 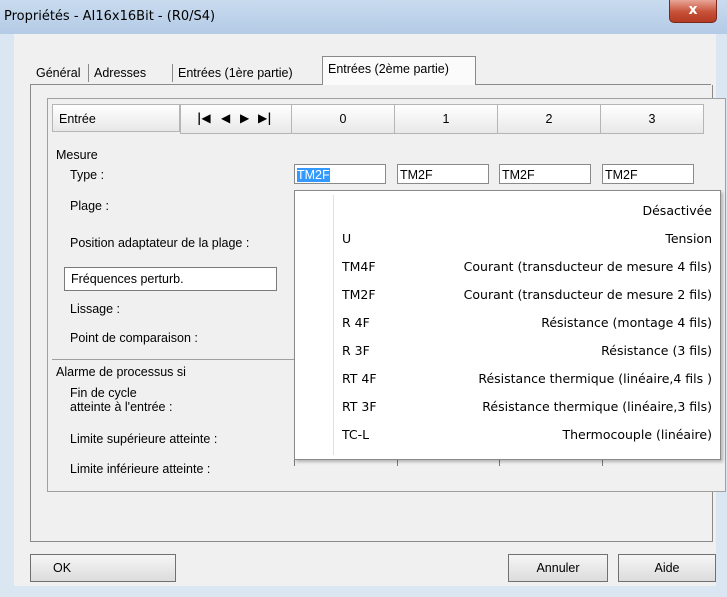 What do you see at coordinates (77, 155) in the screenshot?
I see `mesure-group-label: Mesure` at bounding box center [77, 155].